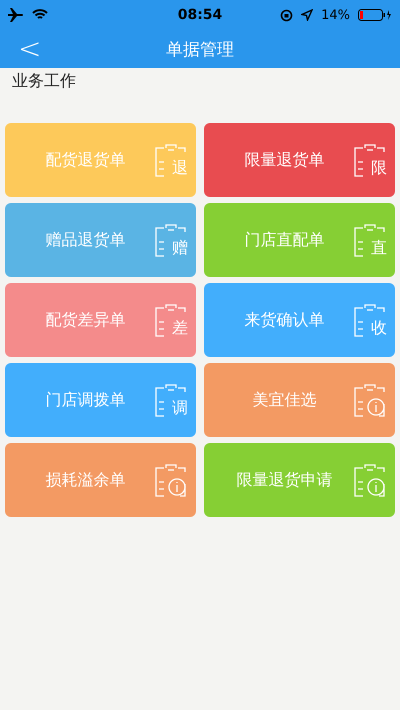 This screenshot has height=710, width=400. I want to click on menu-tile: 限量退货单 限, so click(299, 160).